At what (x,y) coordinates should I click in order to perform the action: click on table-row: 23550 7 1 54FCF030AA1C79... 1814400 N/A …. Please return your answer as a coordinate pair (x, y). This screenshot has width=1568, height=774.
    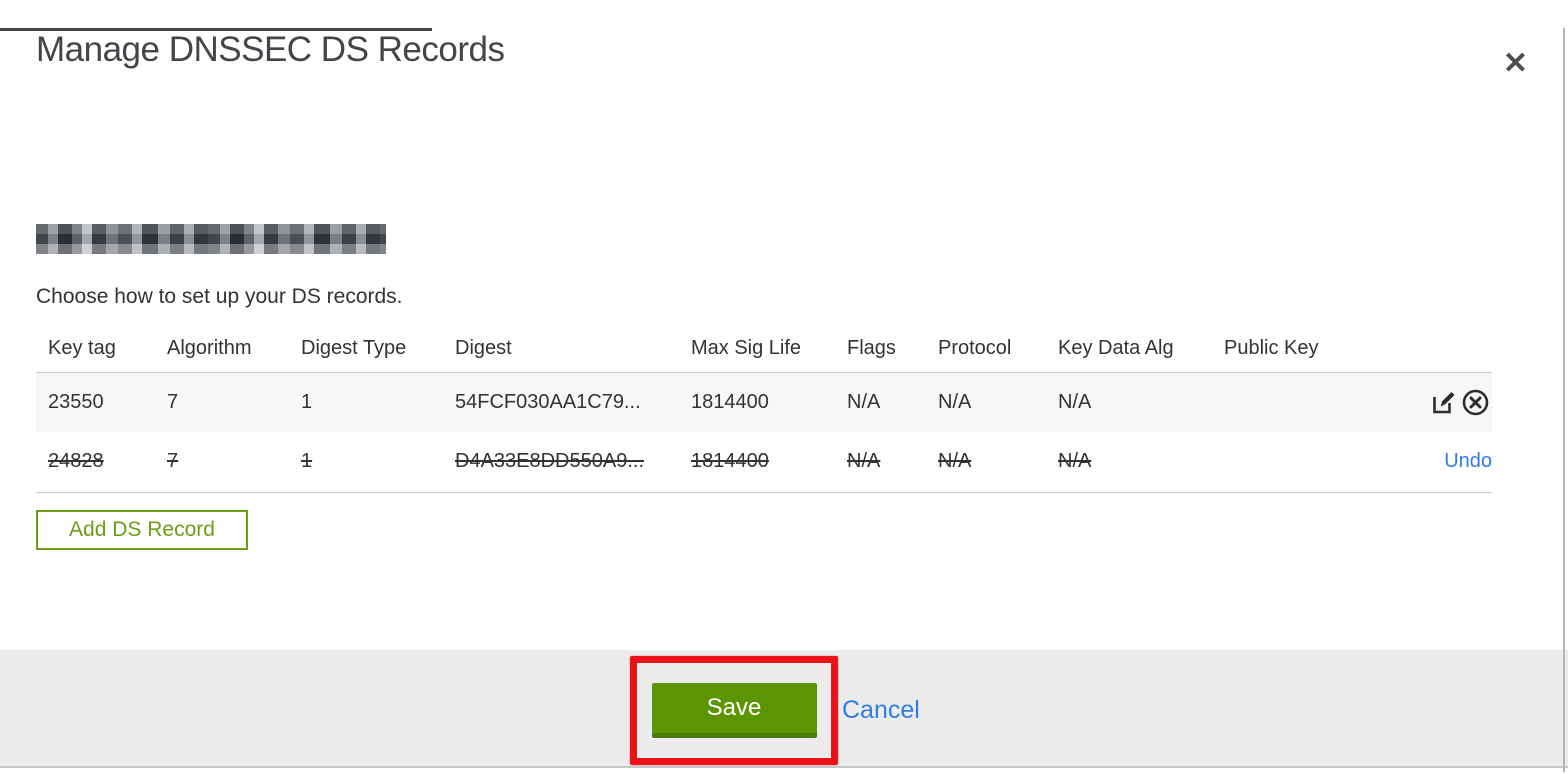
    Looking at the image, I should click on (764, 402).